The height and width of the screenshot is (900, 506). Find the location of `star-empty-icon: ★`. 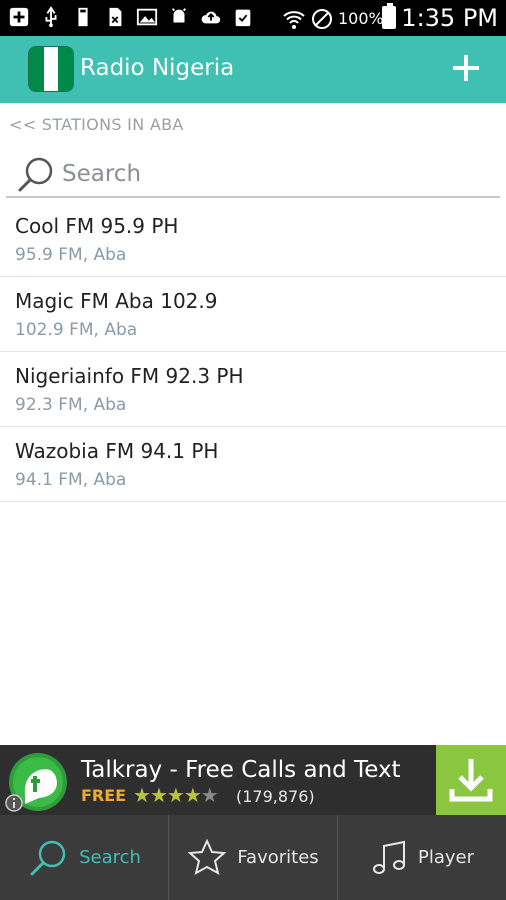

star-empty-icon: ★ is located at coordinates (209, 795).